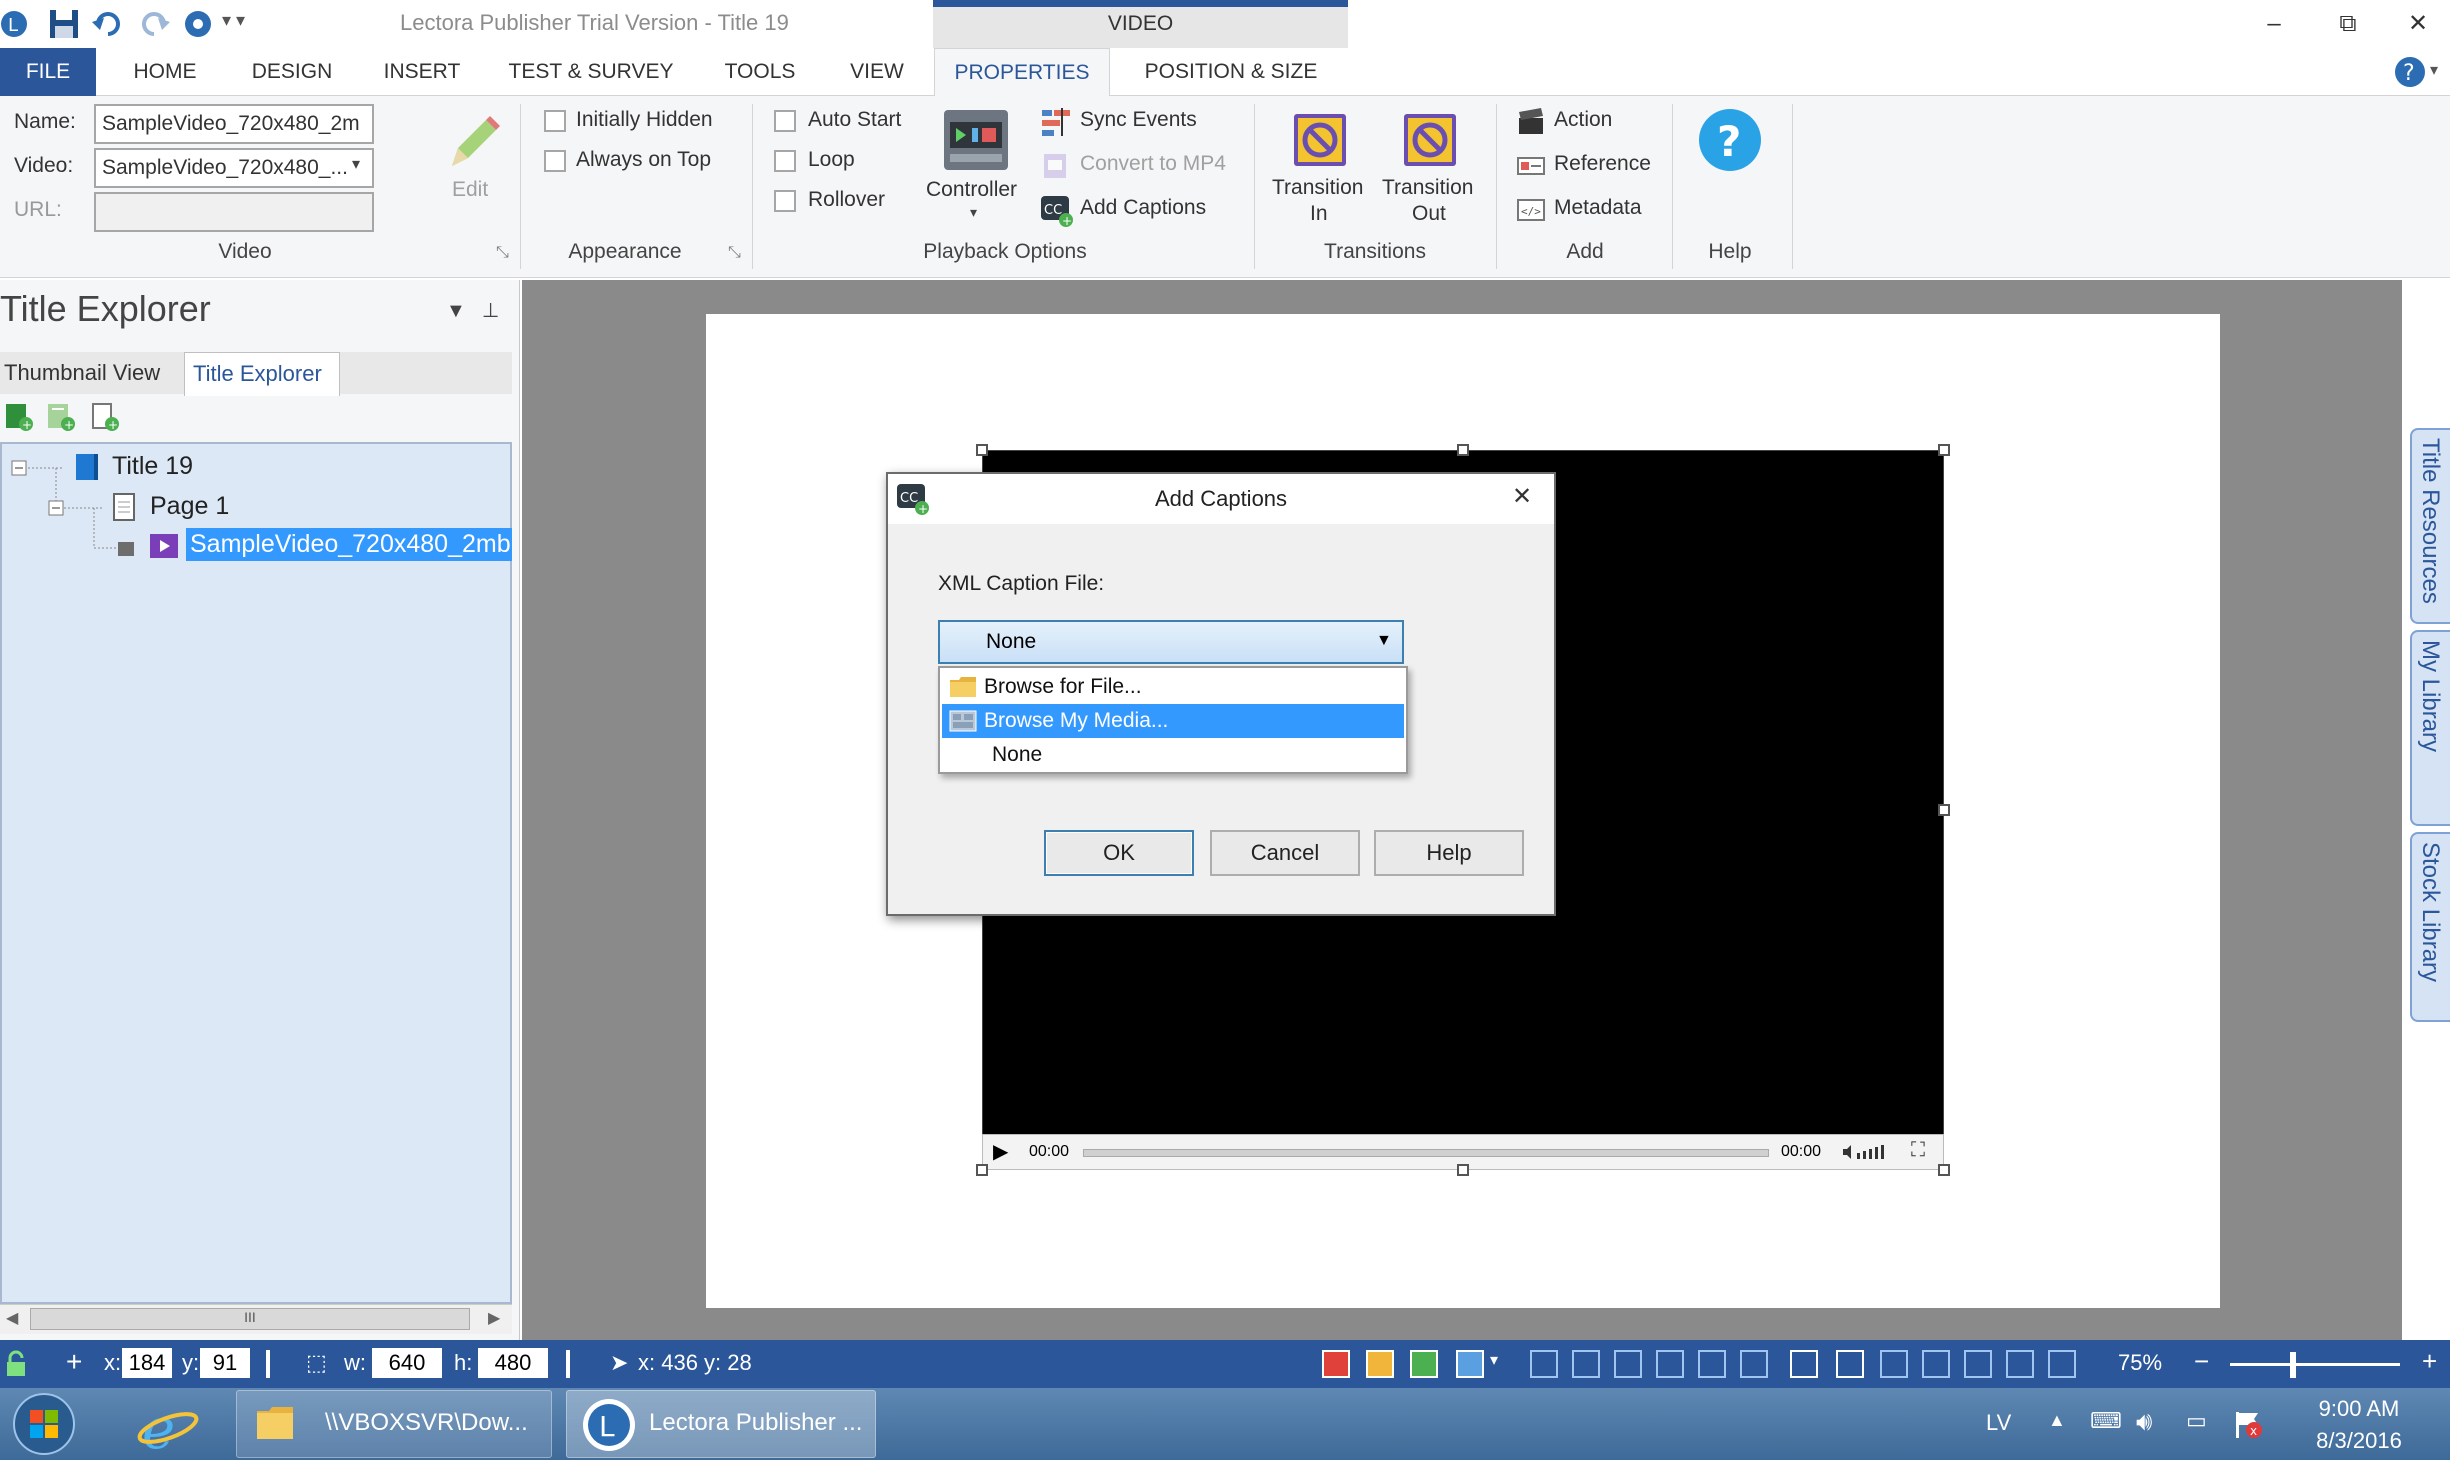 The height and width of the screenshot is (1460, 2450). I want to click on run-icon, so click(1424, 1364).